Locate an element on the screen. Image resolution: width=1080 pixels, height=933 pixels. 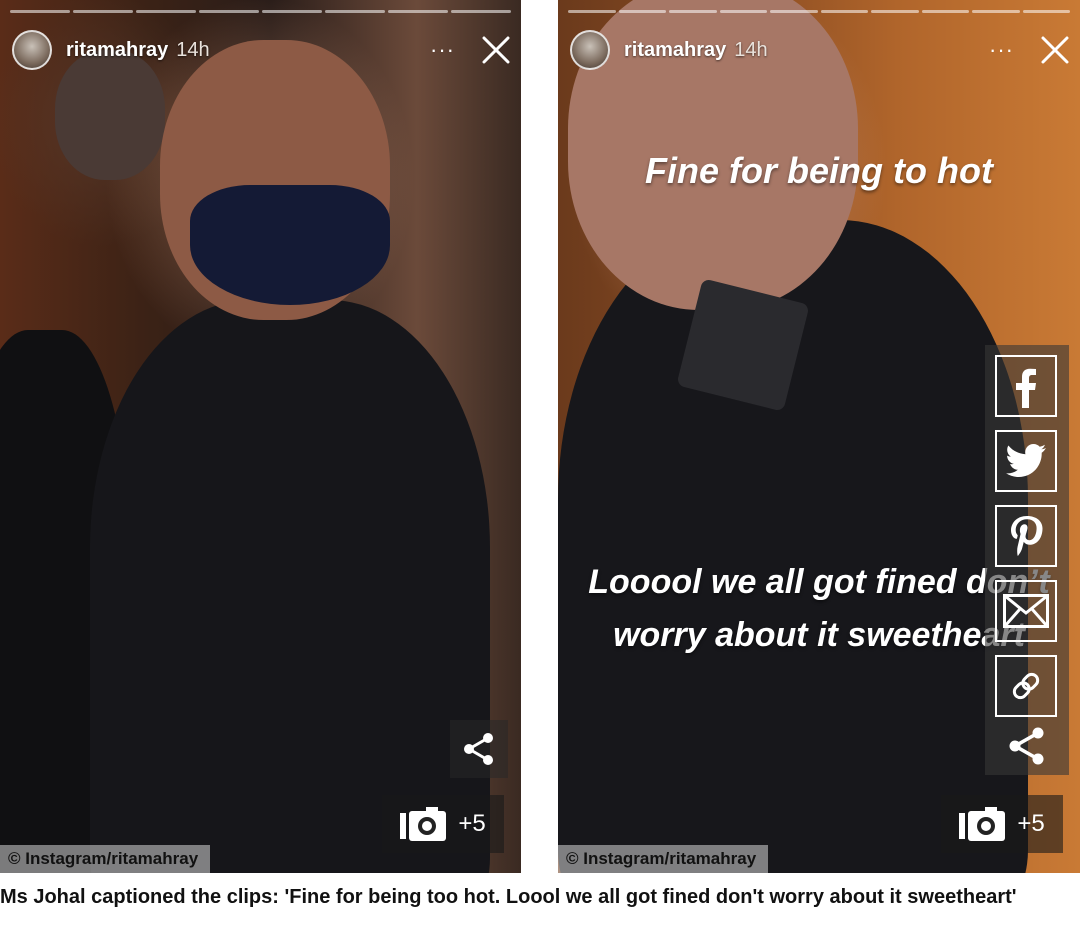
share-facebook-button is located at coordinates (1026, 386).